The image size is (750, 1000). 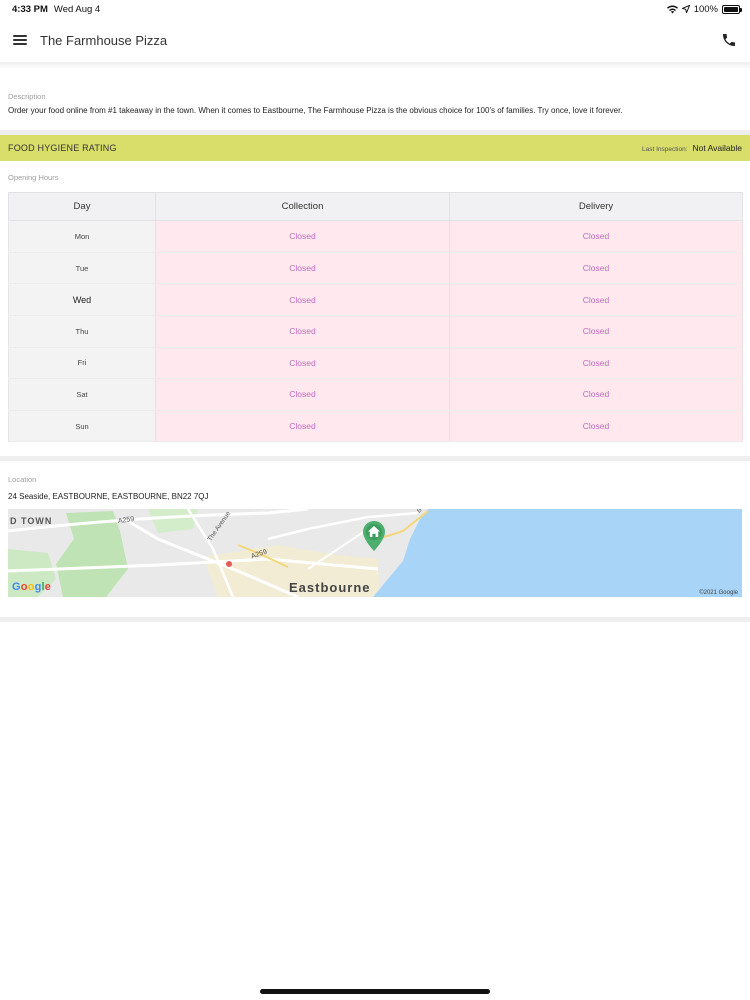 I want to click on navbar: The Farmhouse Pizza, so click(x=375, y=40).